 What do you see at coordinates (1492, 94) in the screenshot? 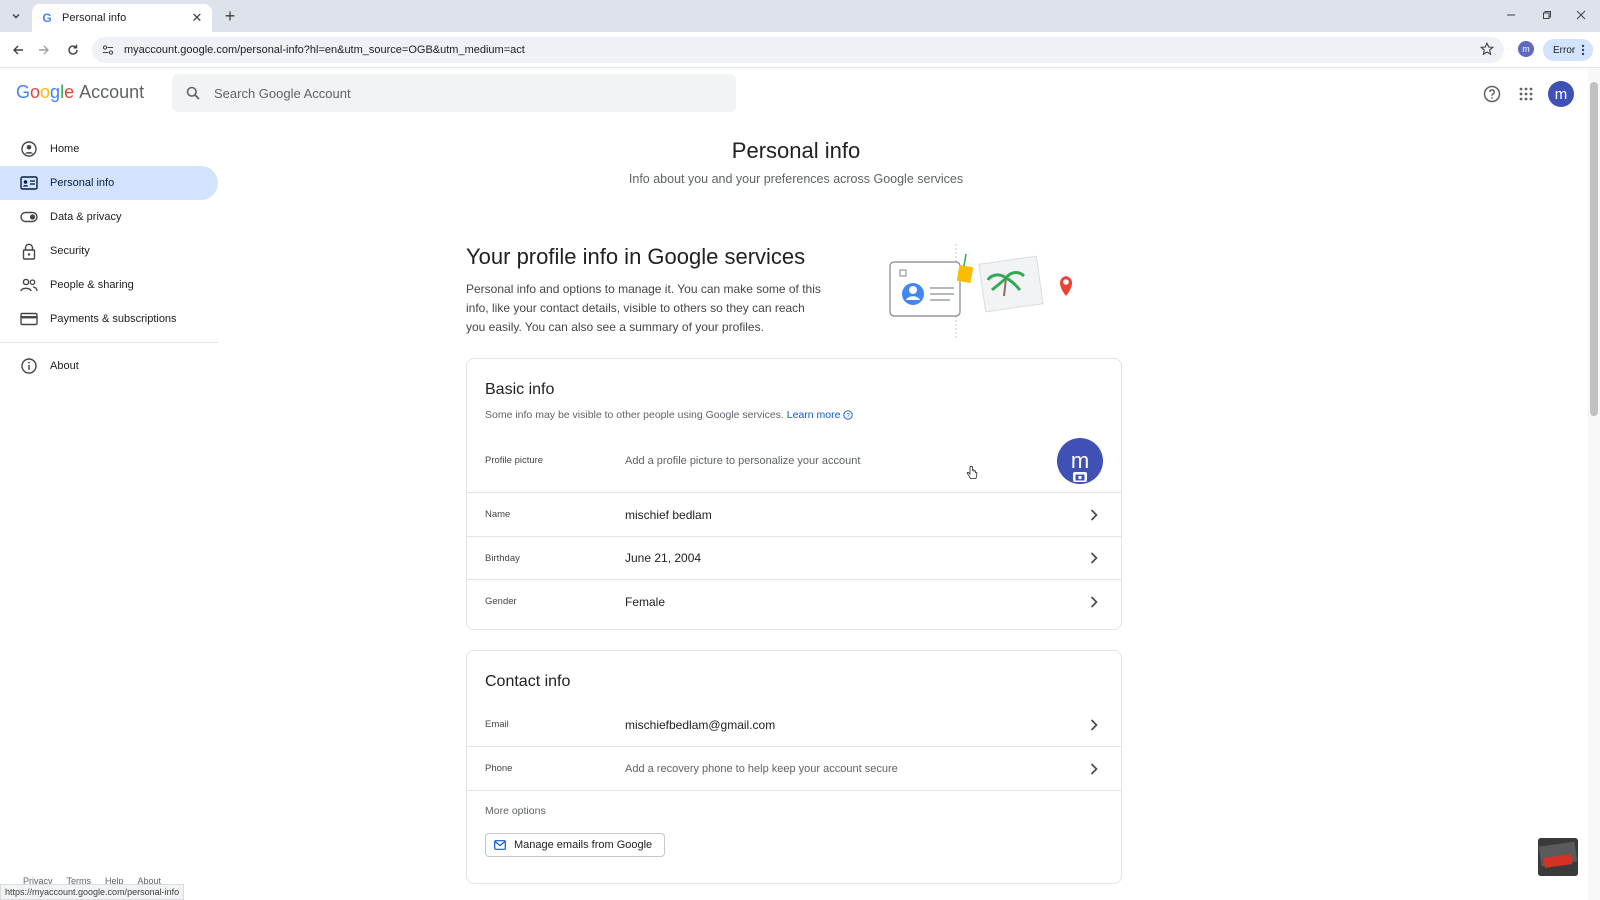
I see `help-icon` at bounding box center [1492, 94].